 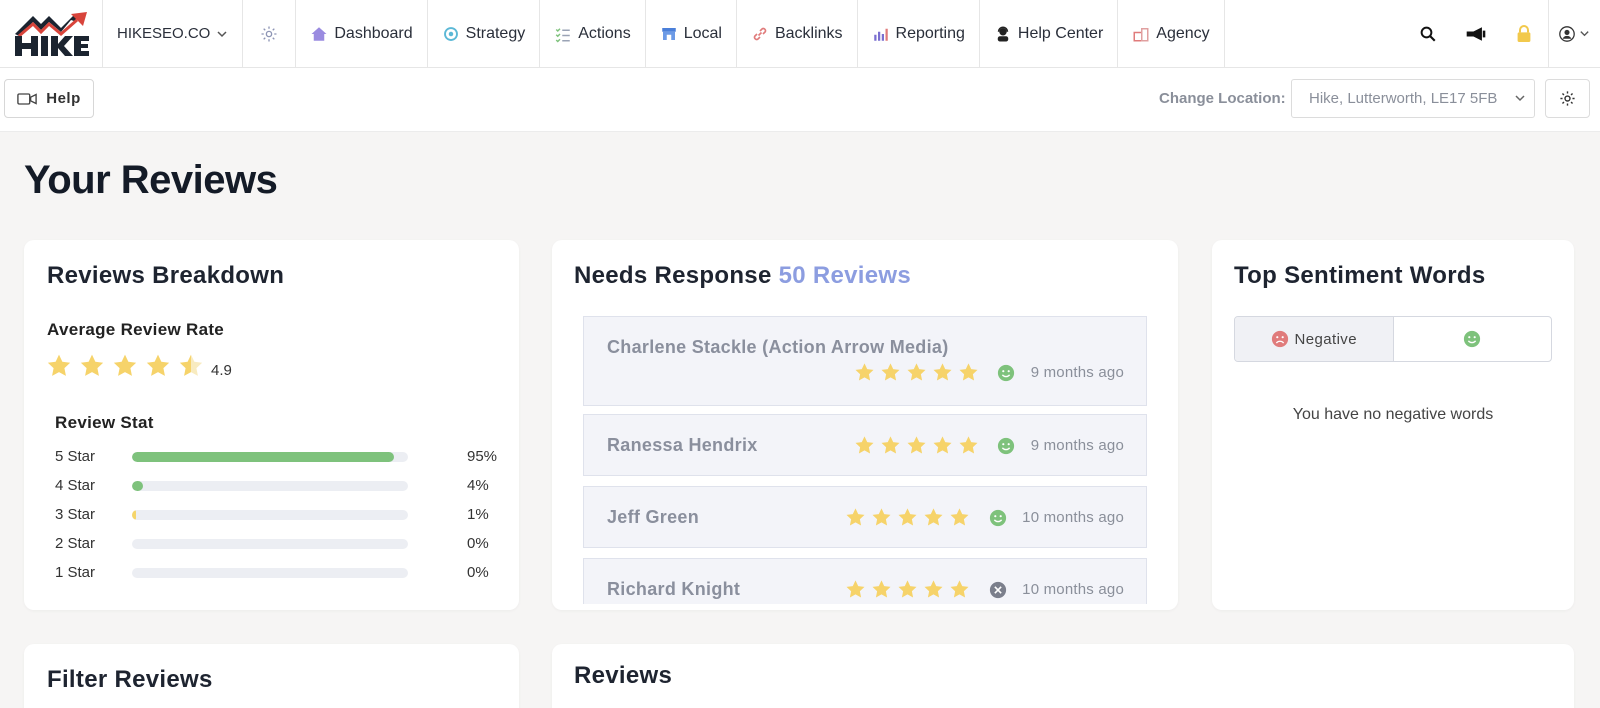 I want to click on sentiment-tabs: Negative, so click(x=1393, y=339).